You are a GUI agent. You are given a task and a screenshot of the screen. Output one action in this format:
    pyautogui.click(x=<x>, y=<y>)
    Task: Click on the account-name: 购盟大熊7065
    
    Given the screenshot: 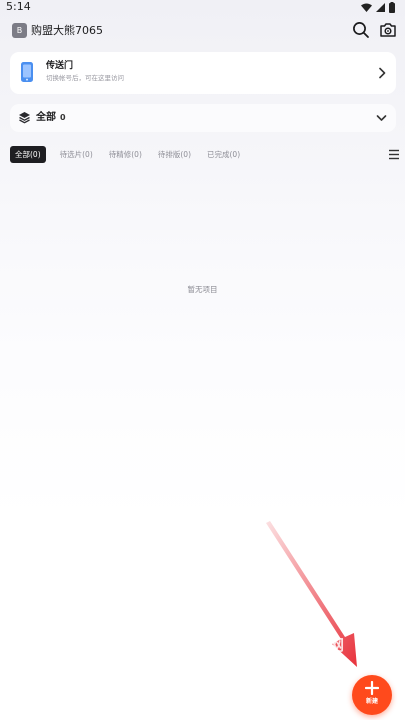 What is the action you would take?
    pyautogui.click(x=67, y=30)
    